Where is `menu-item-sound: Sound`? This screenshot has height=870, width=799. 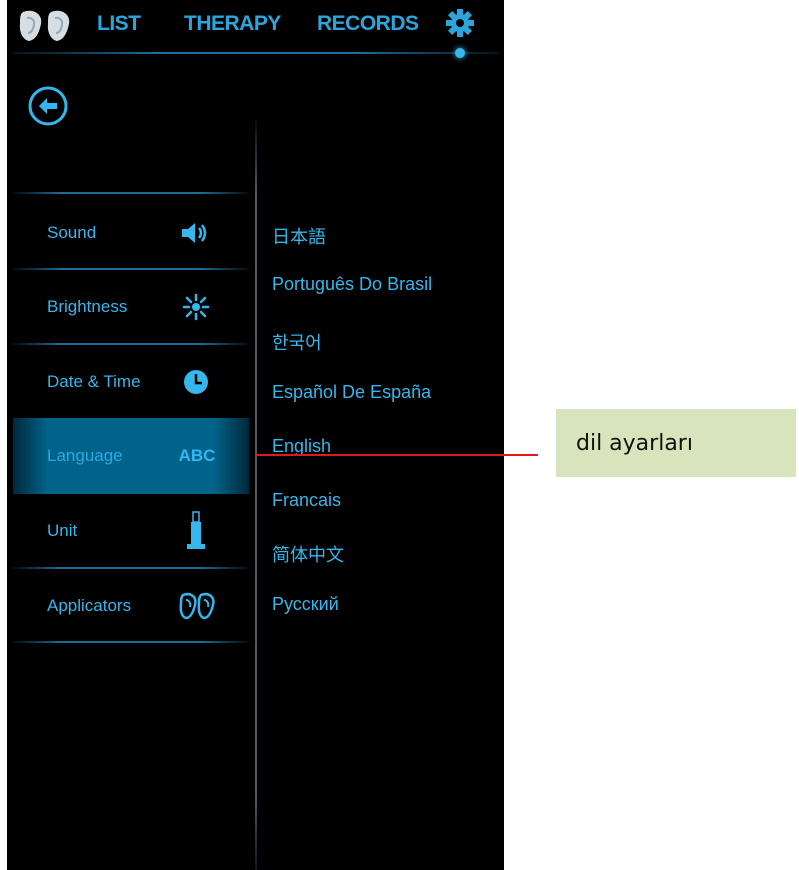
menu-item-sound: Sound is located at coordinates (131, 233).